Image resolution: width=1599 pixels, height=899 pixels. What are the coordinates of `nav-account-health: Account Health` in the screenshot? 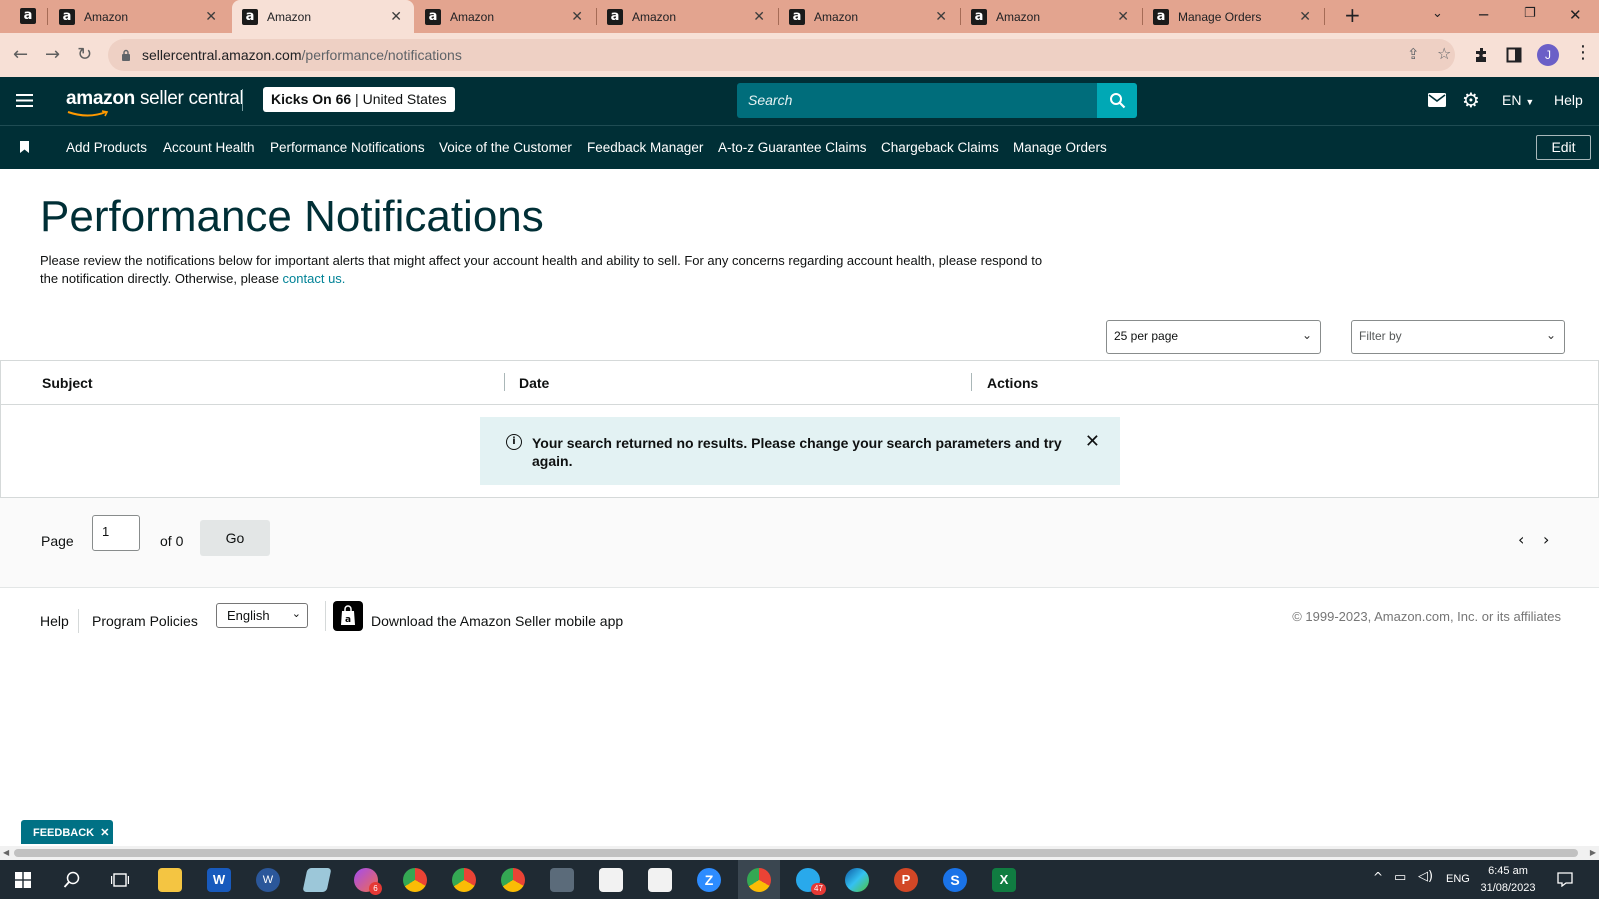 It's located at (209, 147).